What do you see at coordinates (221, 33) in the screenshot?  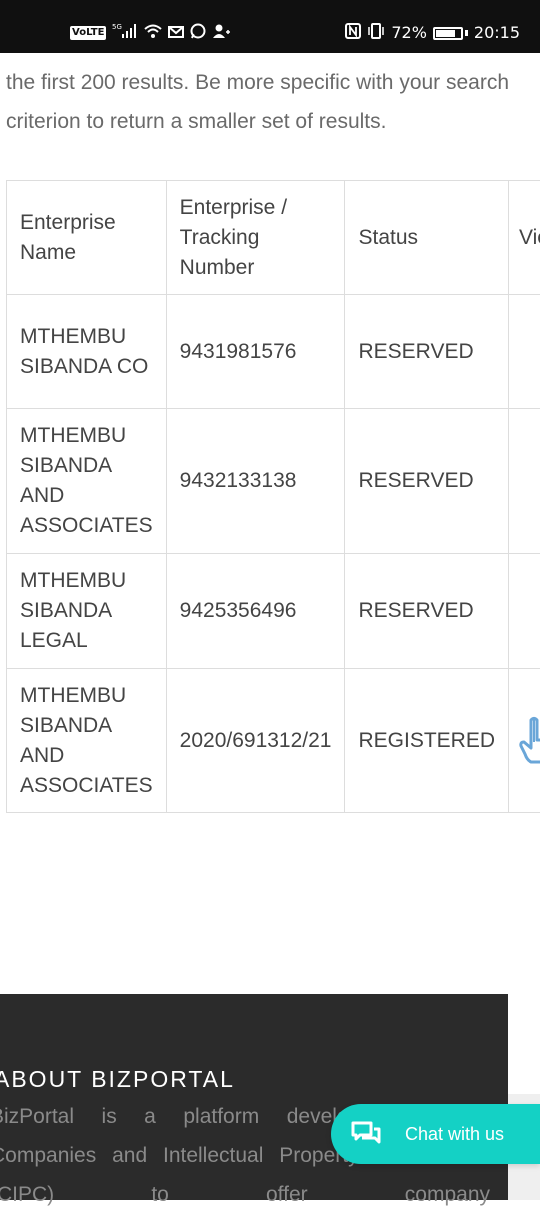 I see `person-icon` at bounding box center [221, 33].